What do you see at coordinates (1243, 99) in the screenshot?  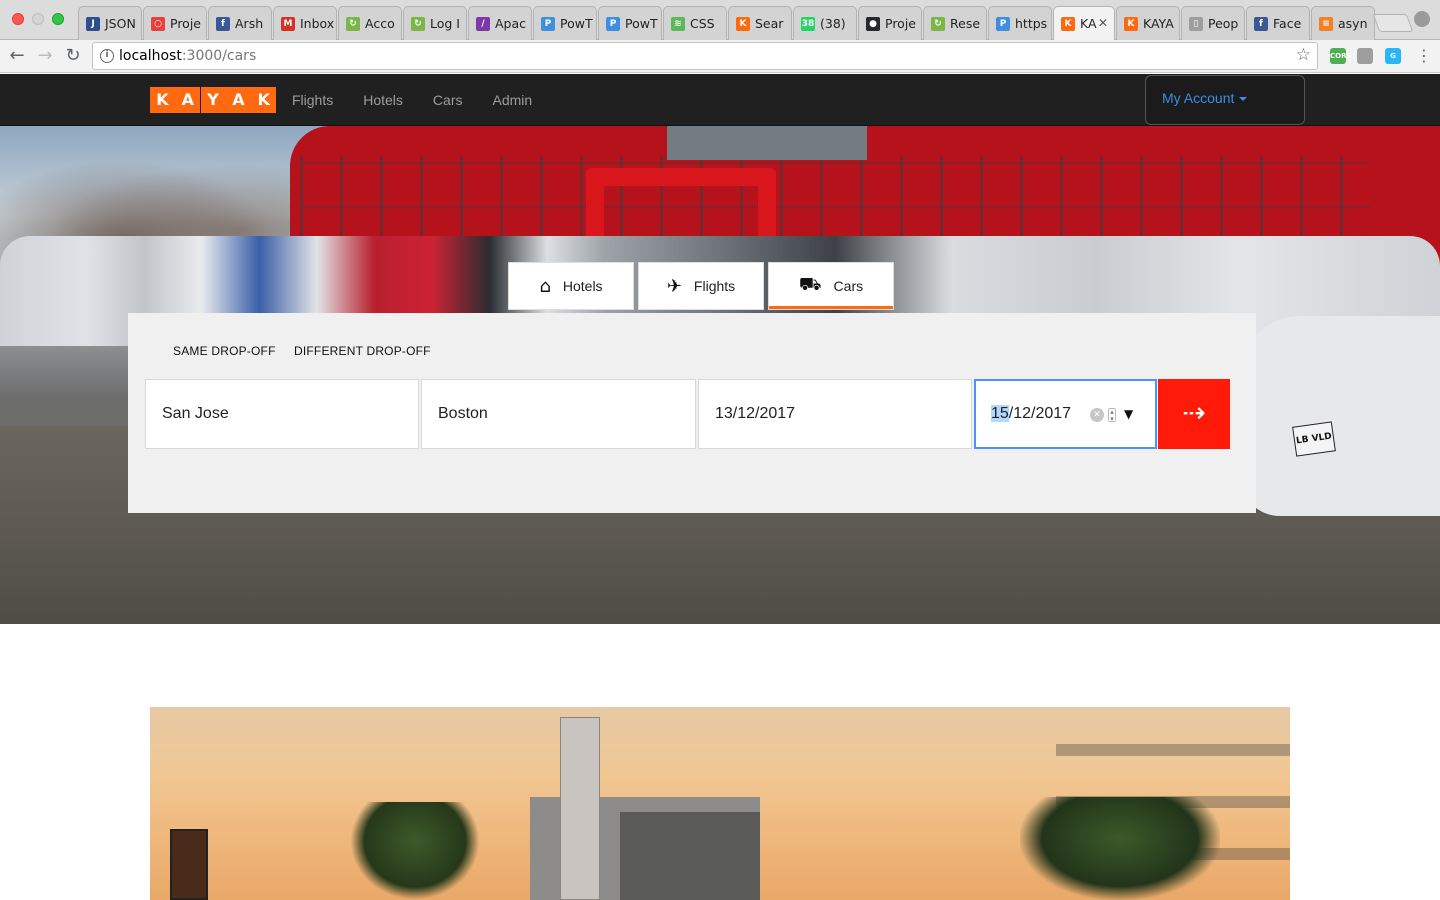 I see `caret-down-icon` at bounding box center [1243, 99].